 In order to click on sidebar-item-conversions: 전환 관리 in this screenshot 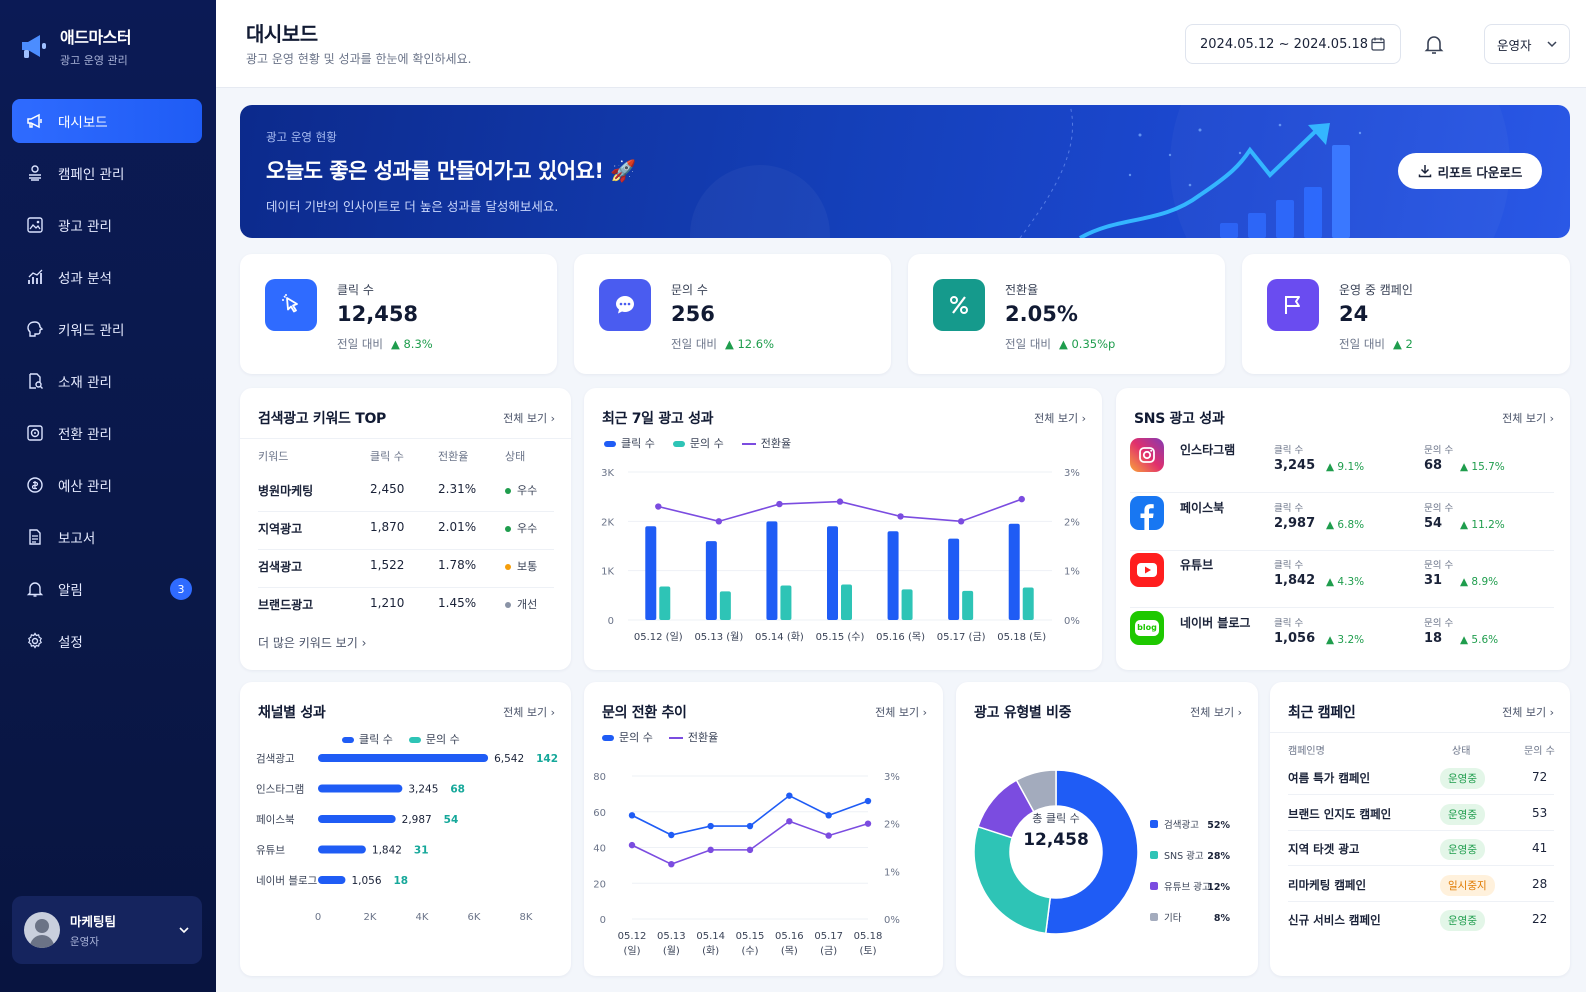, I will do `click(107, 433)`.